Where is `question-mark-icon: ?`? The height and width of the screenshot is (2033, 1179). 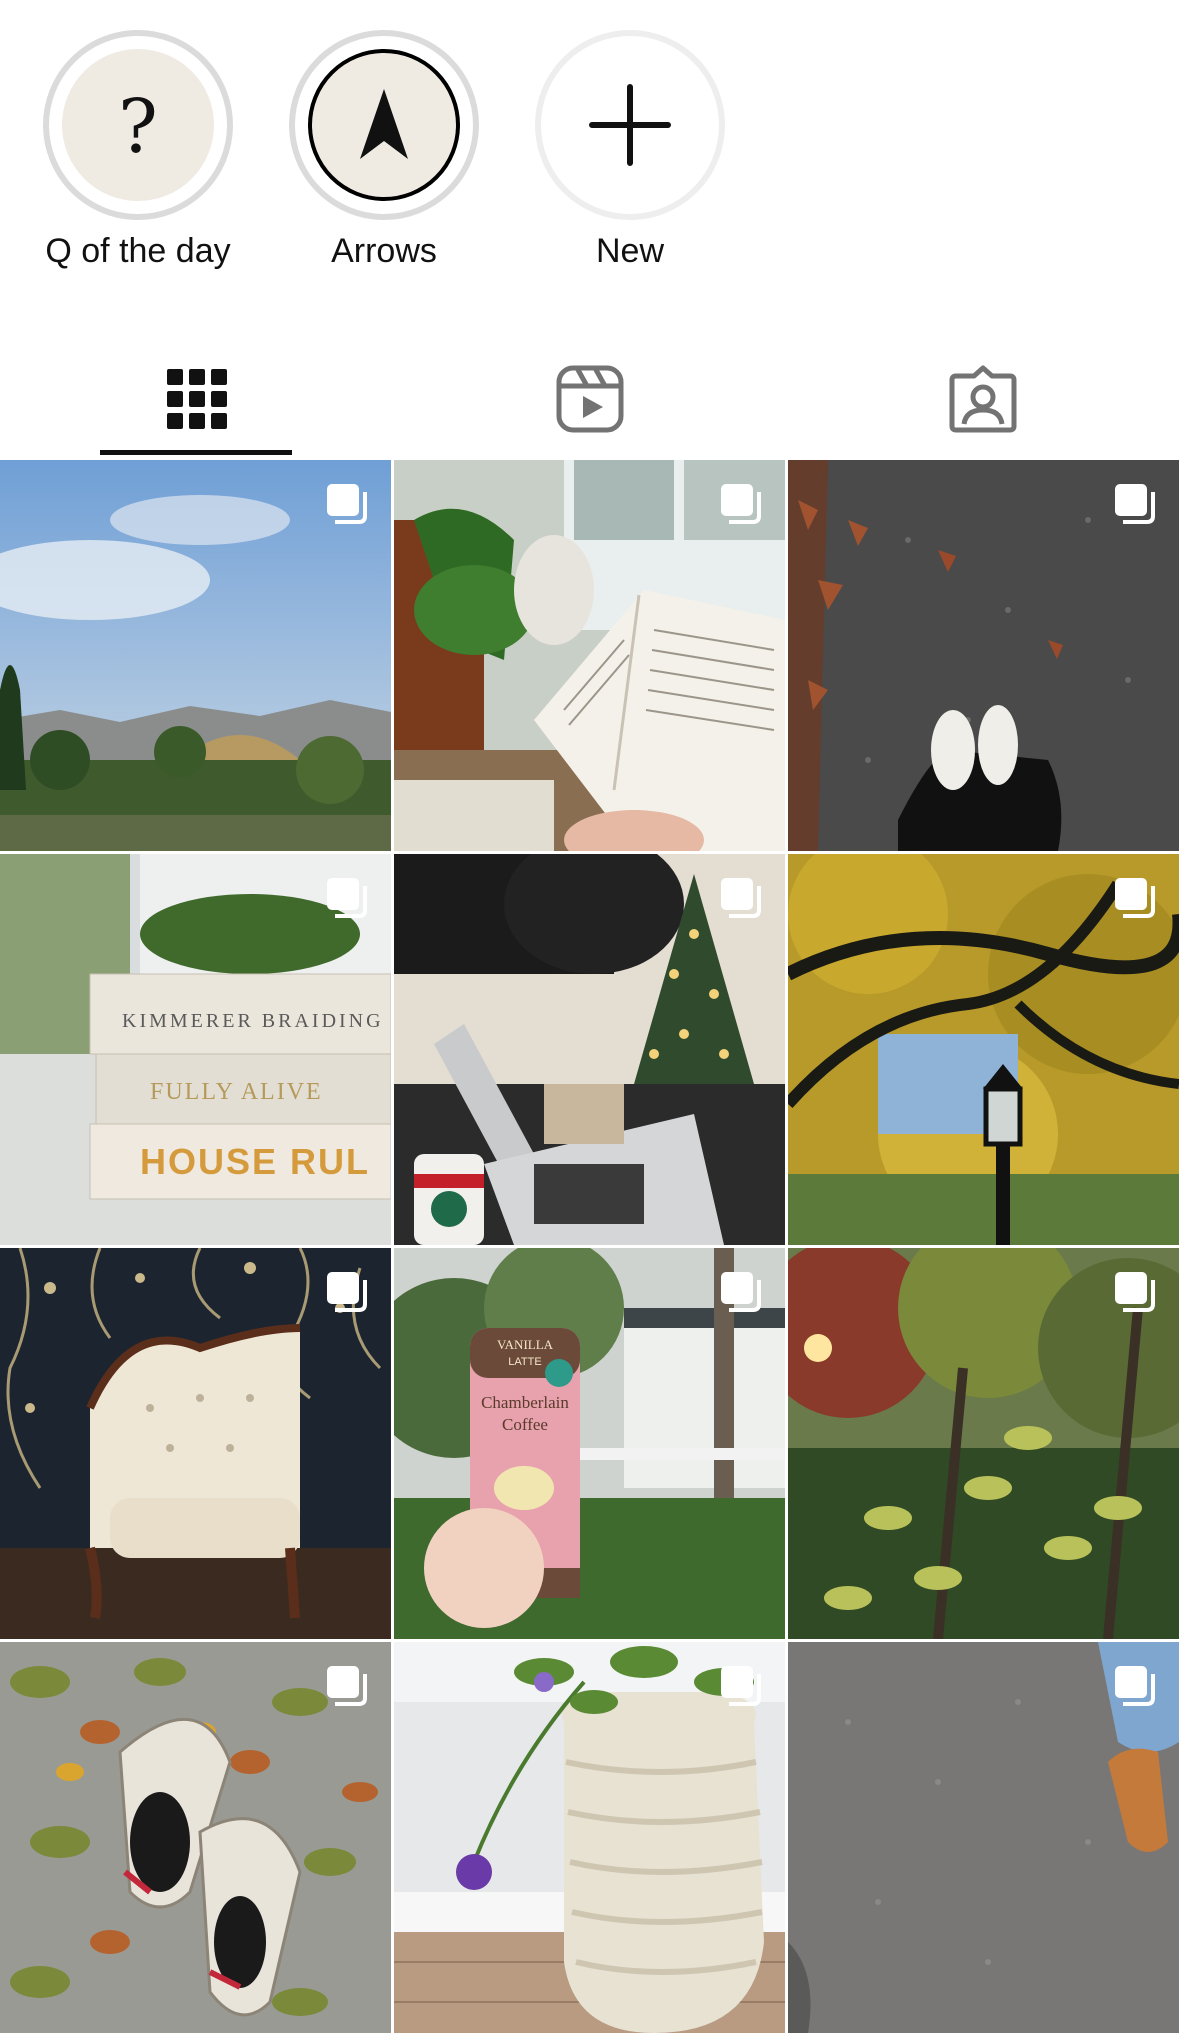
question-mark-icon: ? is located at coordinates (138, 125).